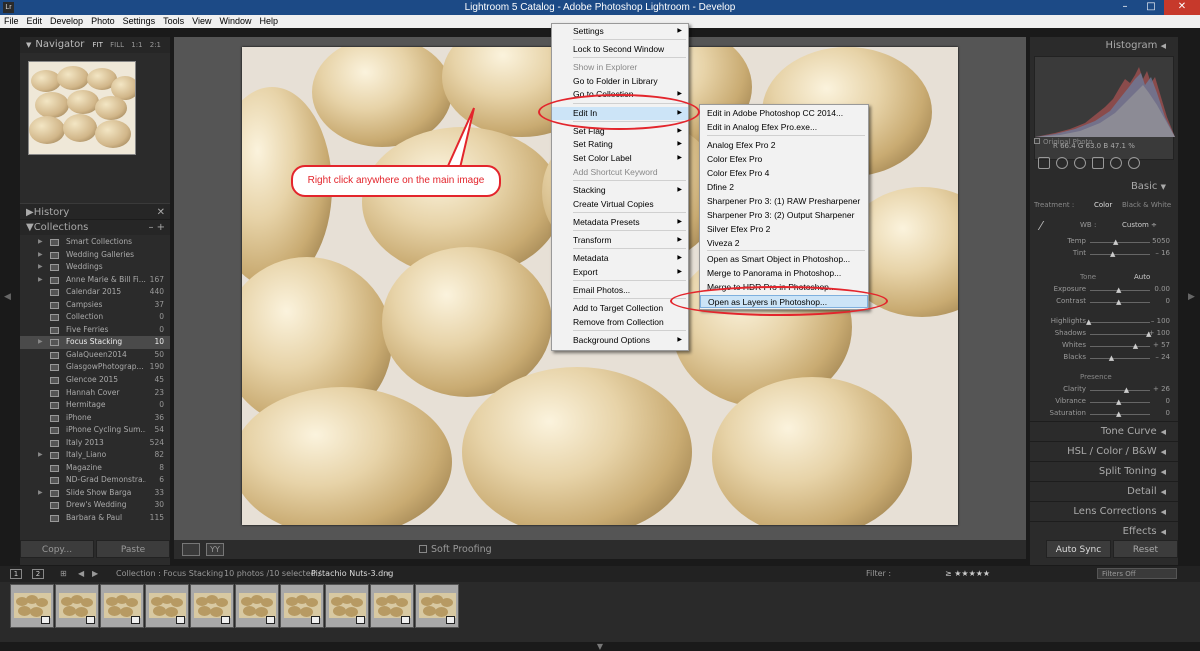 The width and height of the screenshot is (1200, 651). Describe the element at coordinates (589, 190) in the screenshot. I see `context-menu-item-label: Stacking` at that location.